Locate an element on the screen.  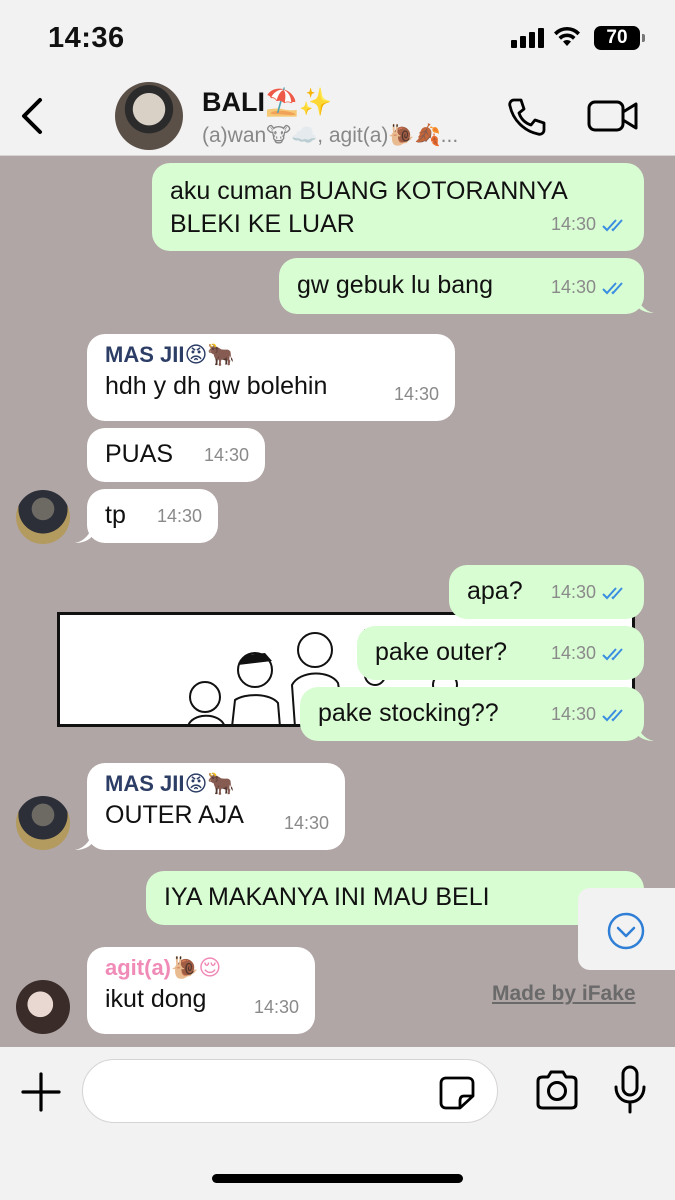
chevron-down-icon is located at coordinates (626, 931).